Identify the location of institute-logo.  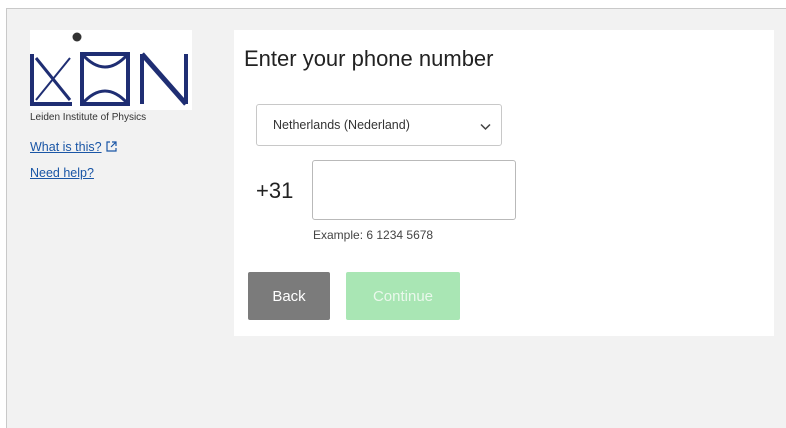
(111, 70).